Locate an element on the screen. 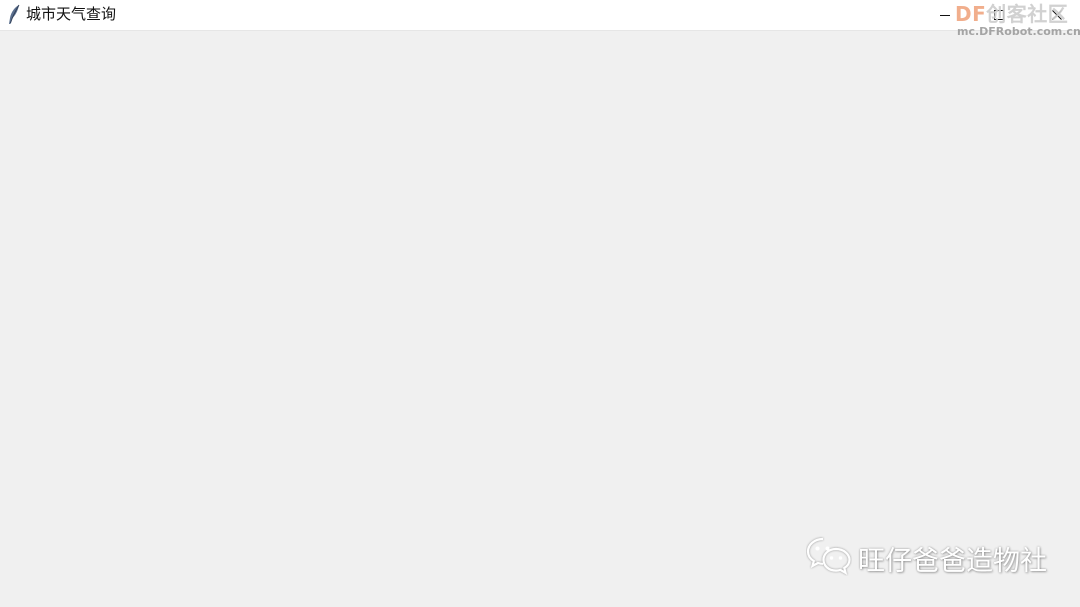  close-button is located at coordinates (1057, 15).